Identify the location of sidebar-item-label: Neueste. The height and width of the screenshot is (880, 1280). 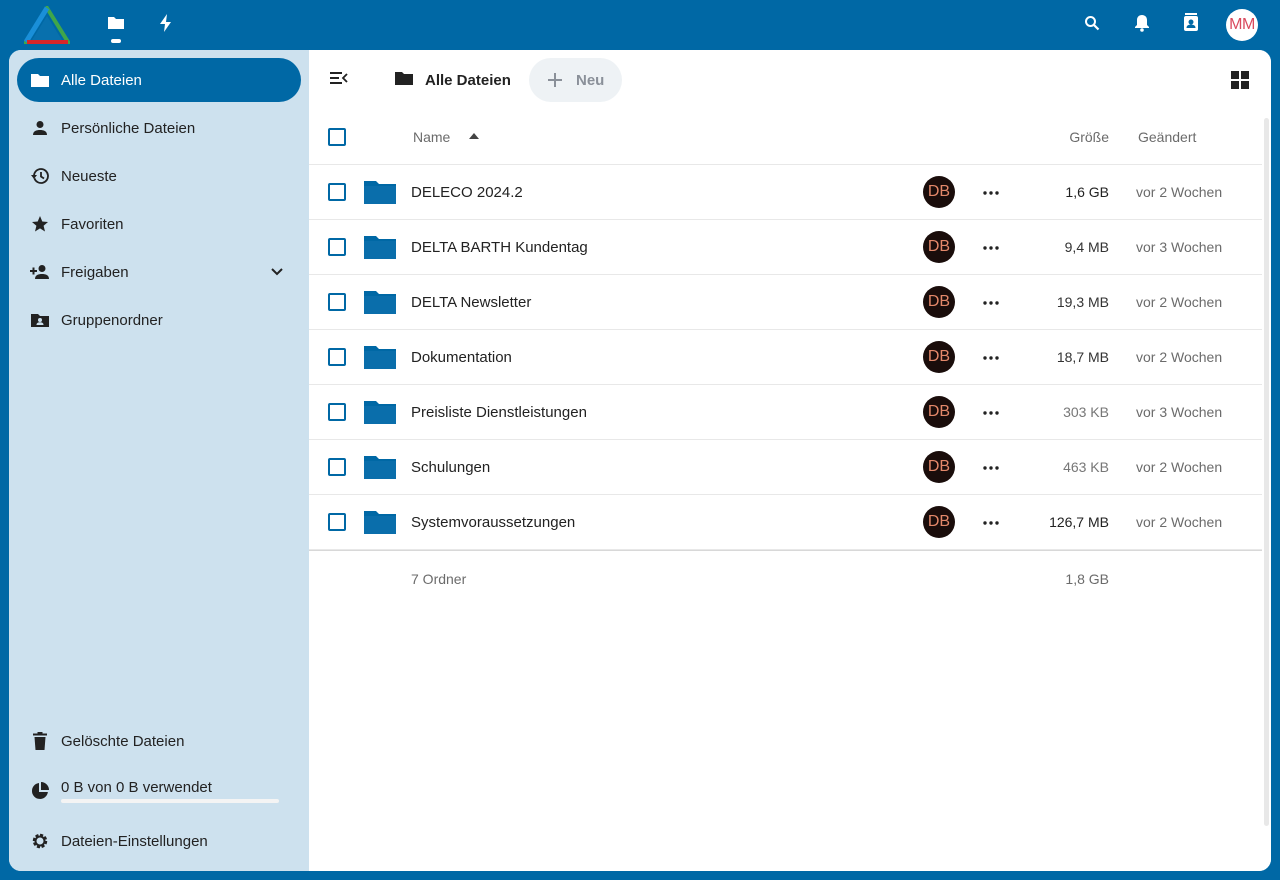
(89, 176).